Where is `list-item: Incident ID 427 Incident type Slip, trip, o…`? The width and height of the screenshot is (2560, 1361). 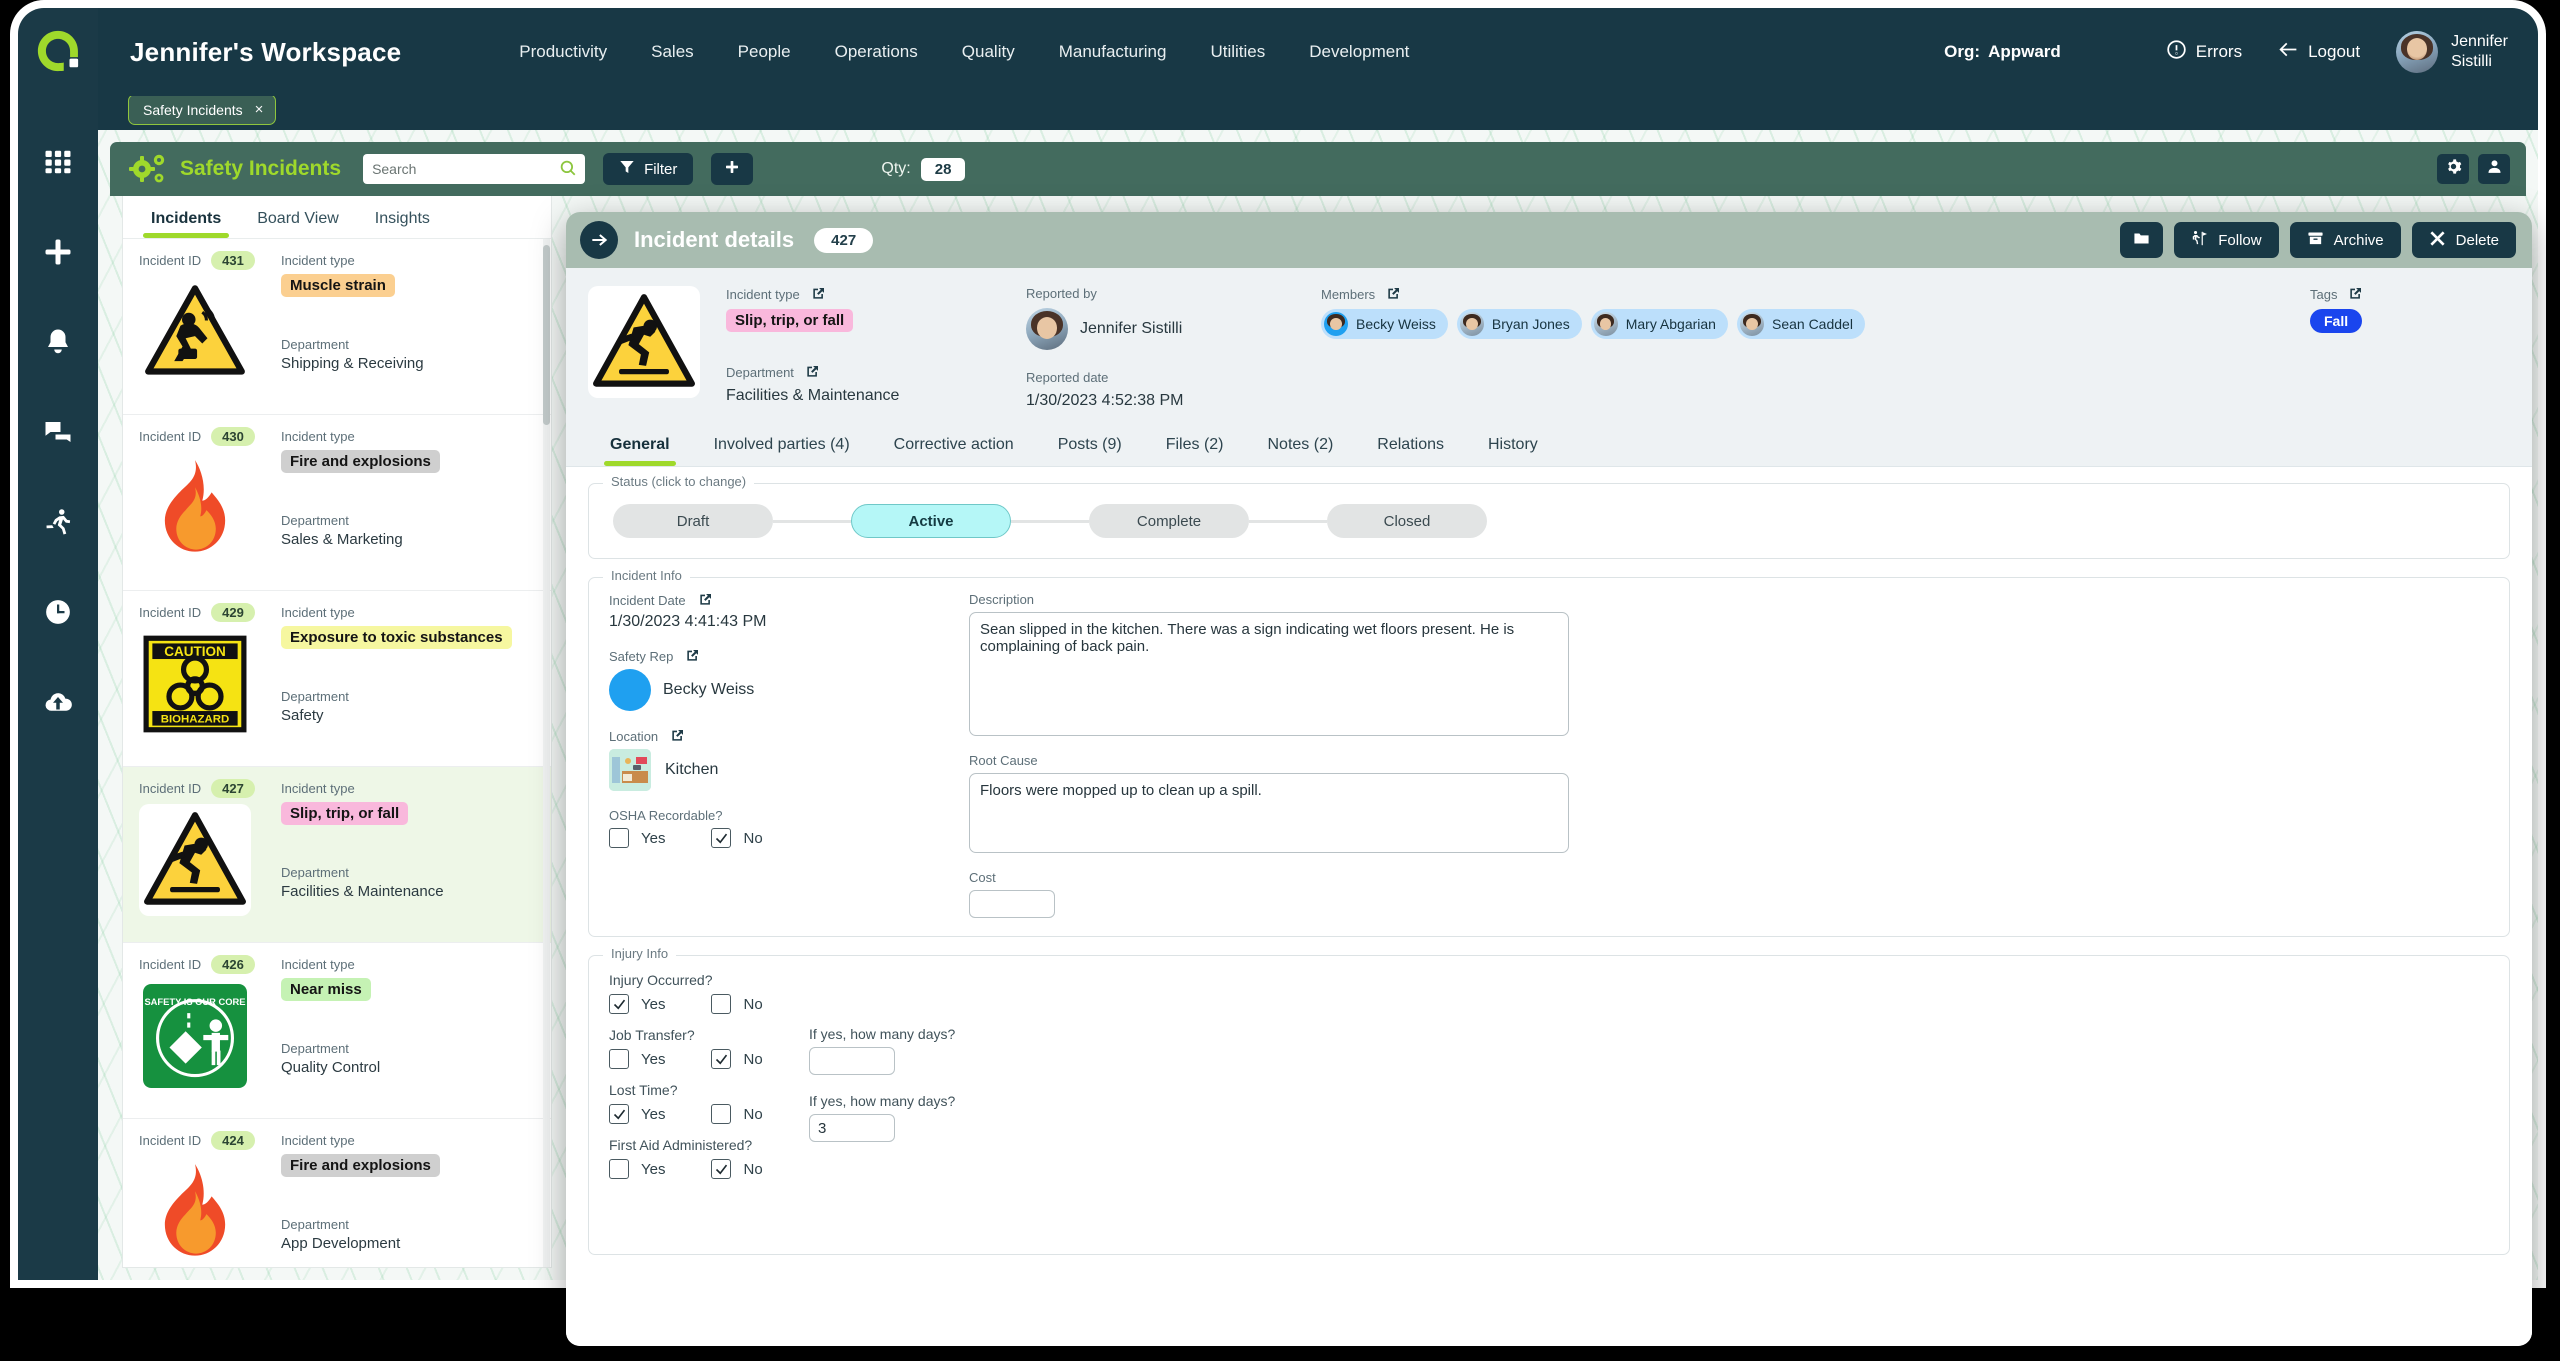 list-item: Incident ID 427 Incident type Slip, trip, o… is located at coordinates (337, 855).